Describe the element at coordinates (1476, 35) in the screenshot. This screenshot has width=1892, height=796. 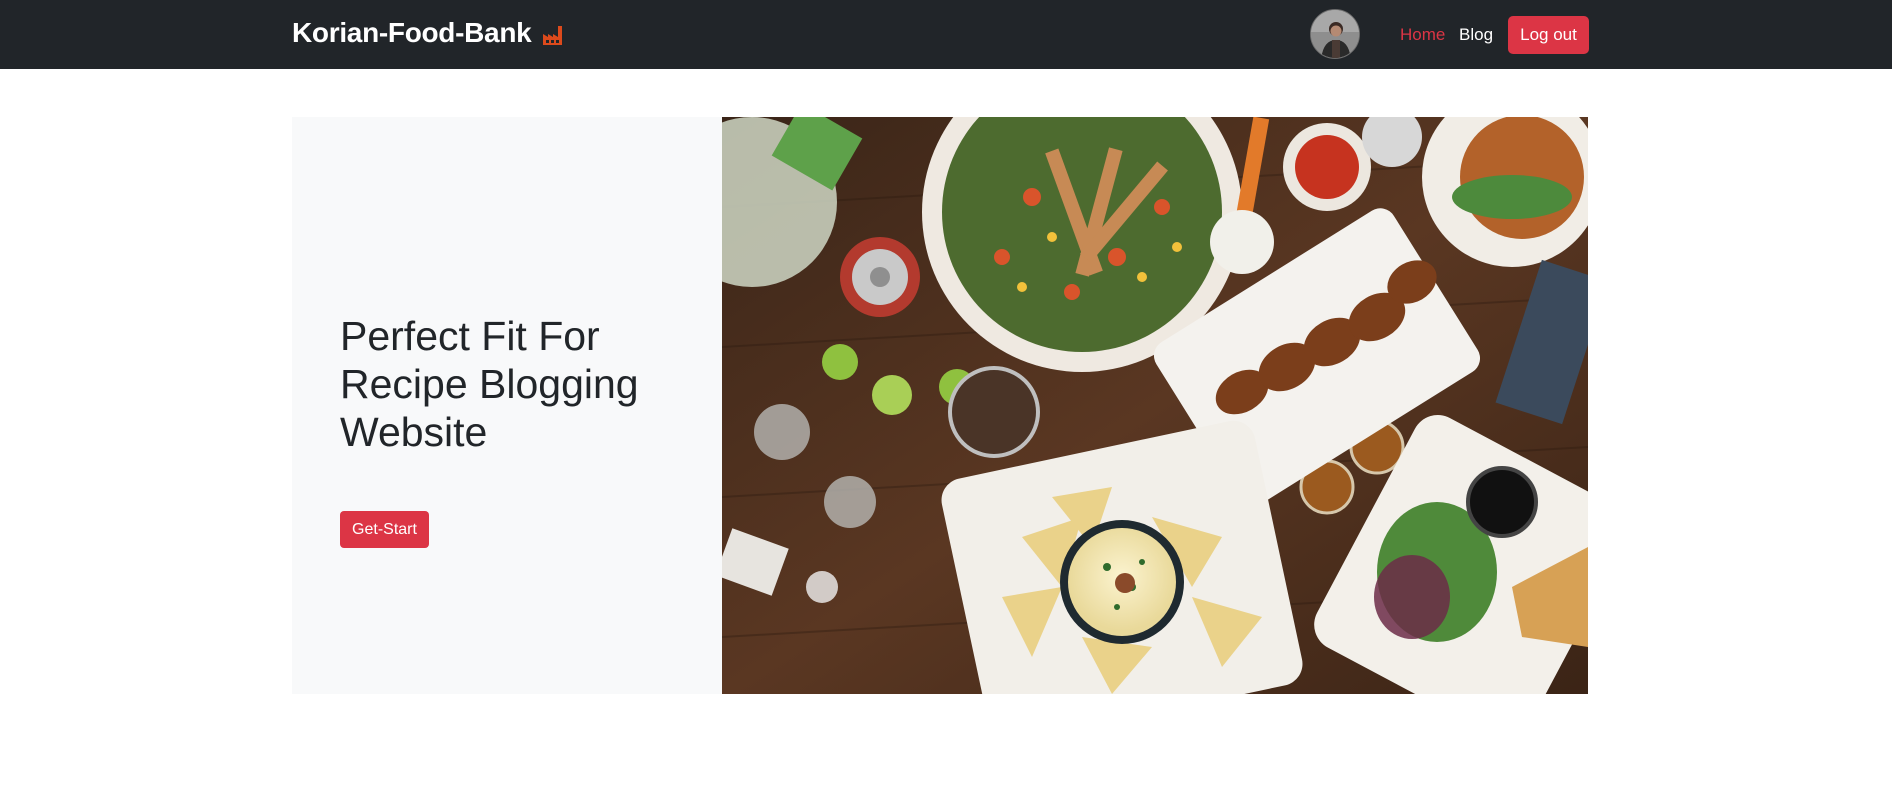
I see `nav-link-blog: Blog` at that location.